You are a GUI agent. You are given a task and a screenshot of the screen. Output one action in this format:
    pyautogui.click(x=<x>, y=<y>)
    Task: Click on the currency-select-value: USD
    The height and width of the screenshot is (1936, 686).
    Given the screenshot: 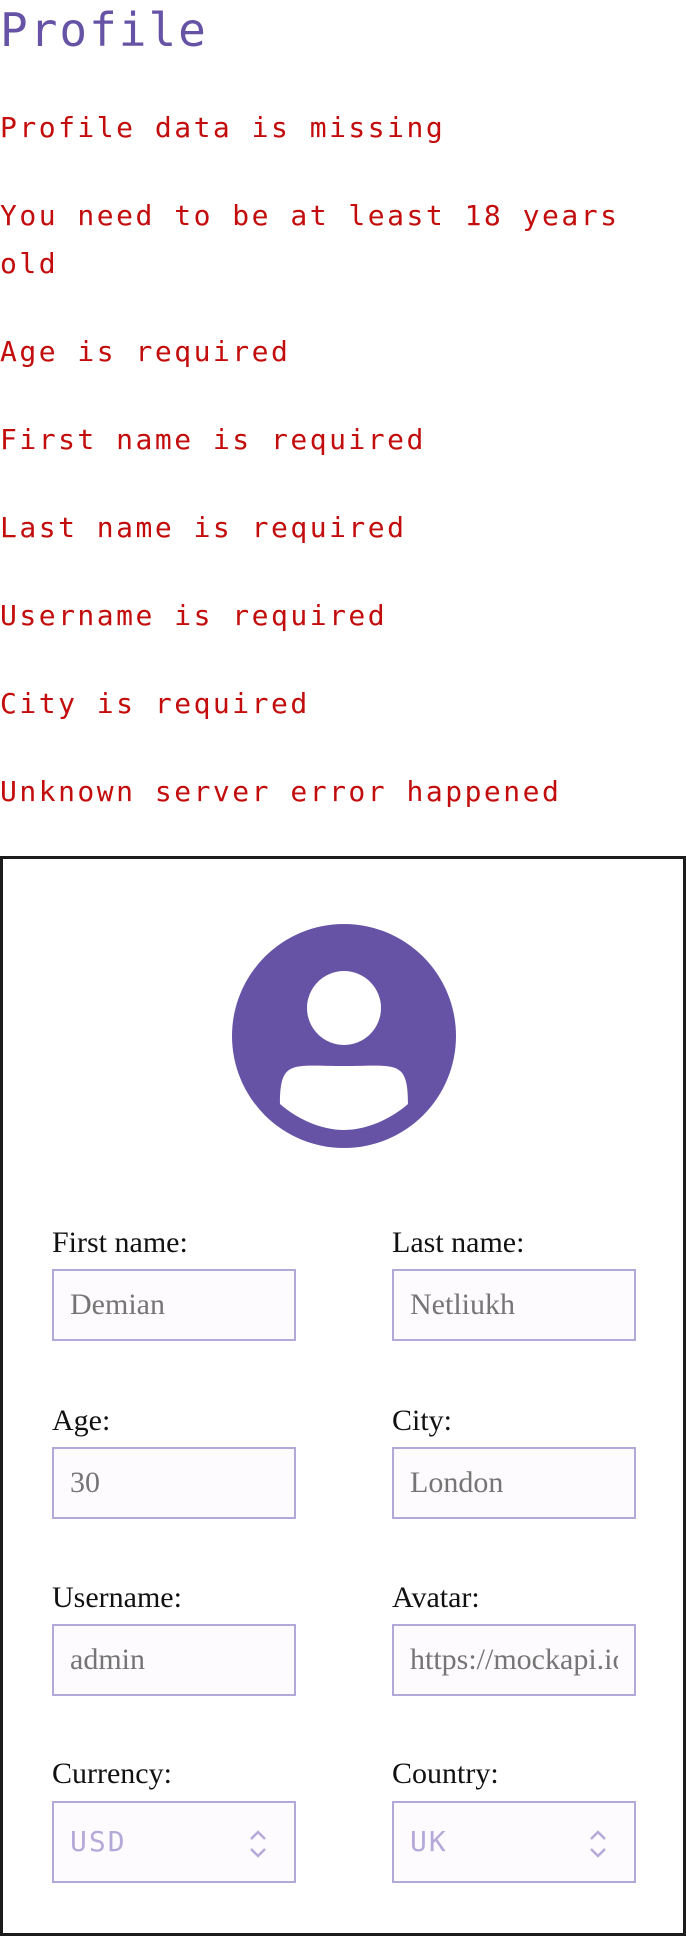 What is the action you would take?
    pyautogui.click(x=98, y=1841)
    